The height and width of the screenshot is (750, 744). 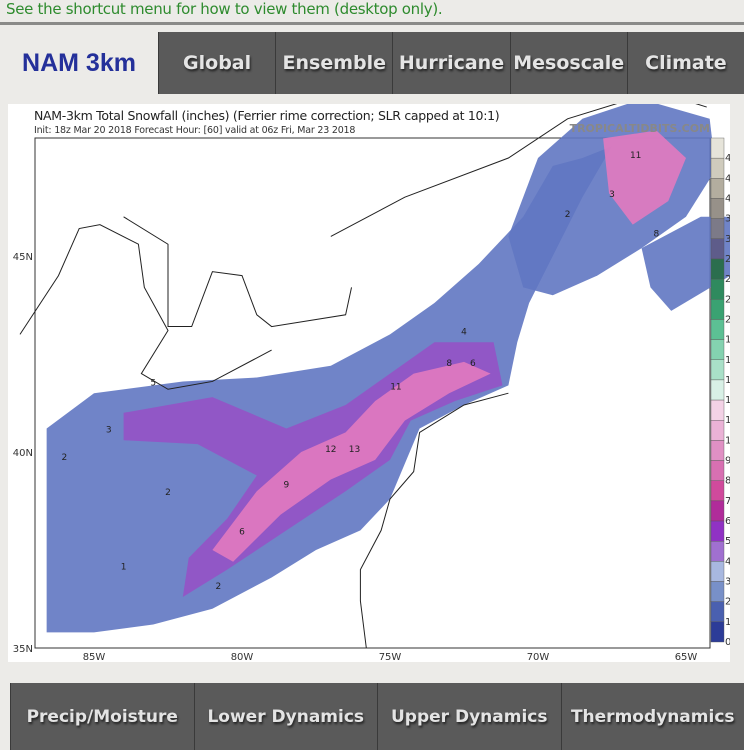 I want to click on colorbar-label: 7, so click(x=727, y=501).